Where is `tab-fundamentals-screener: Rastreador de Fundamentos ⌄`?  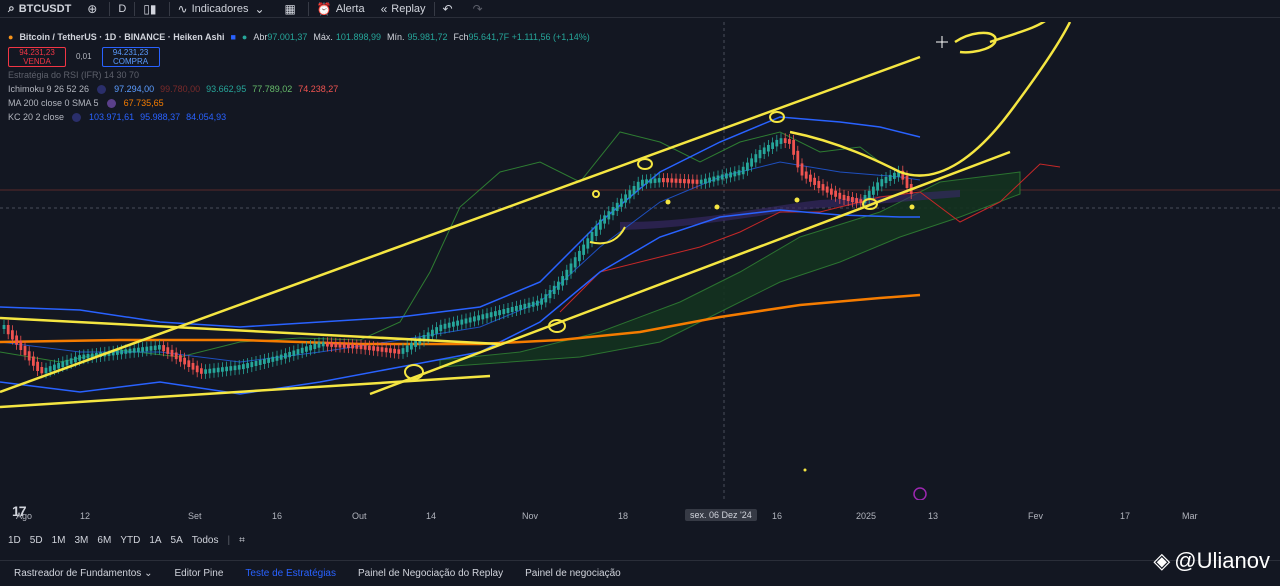 tab-fundamentals-screener: Rastreador de Fundamentos ⌄ is located at coordinates (83, 573).